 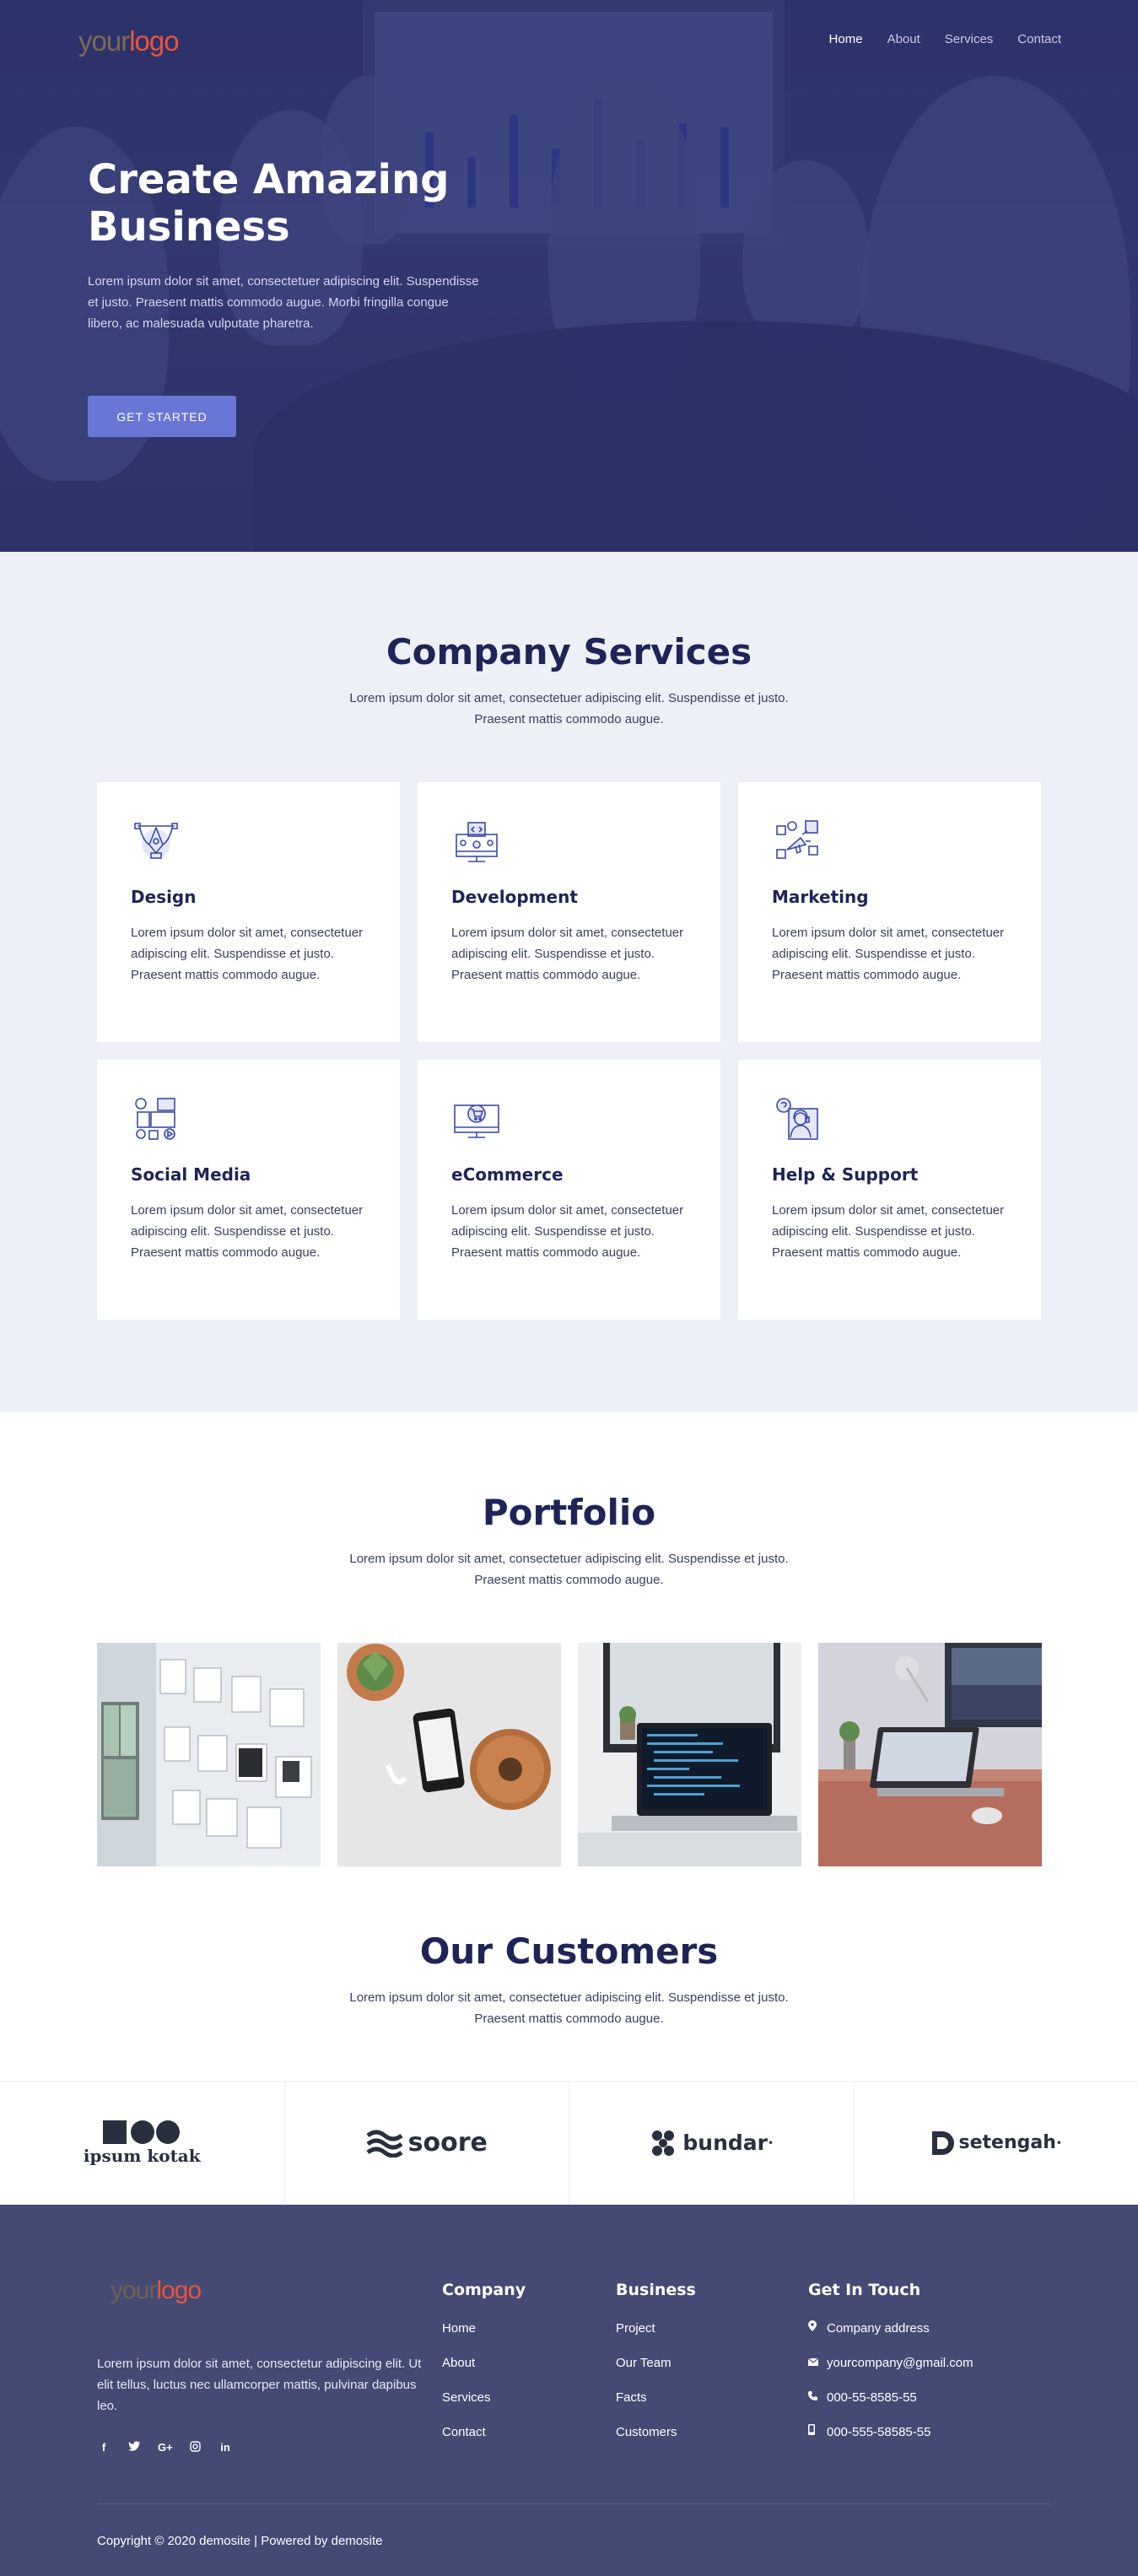 What do you see at coordinates (891, 2397) in the screenshot?
I see `contact-phone: 000-55-8585-55` at bounding box center [891, 2397].